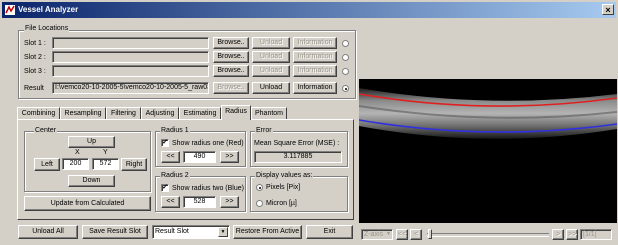 This screenshot has width=618, height=245. Describe the element at coordinates (170, 202) in the screenshot. I see `radius-2-decrease-button: <<` at that location.